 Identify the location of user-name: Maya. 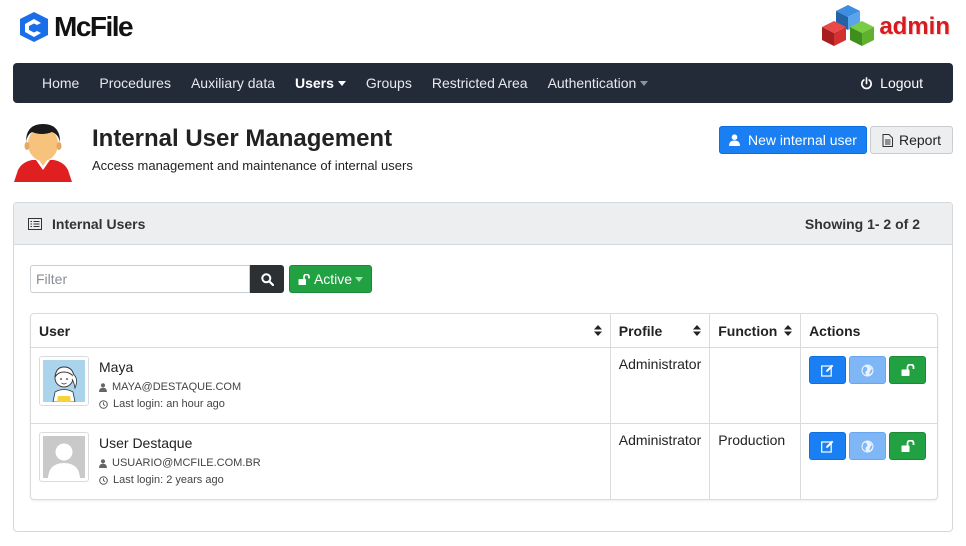
(116, 367).